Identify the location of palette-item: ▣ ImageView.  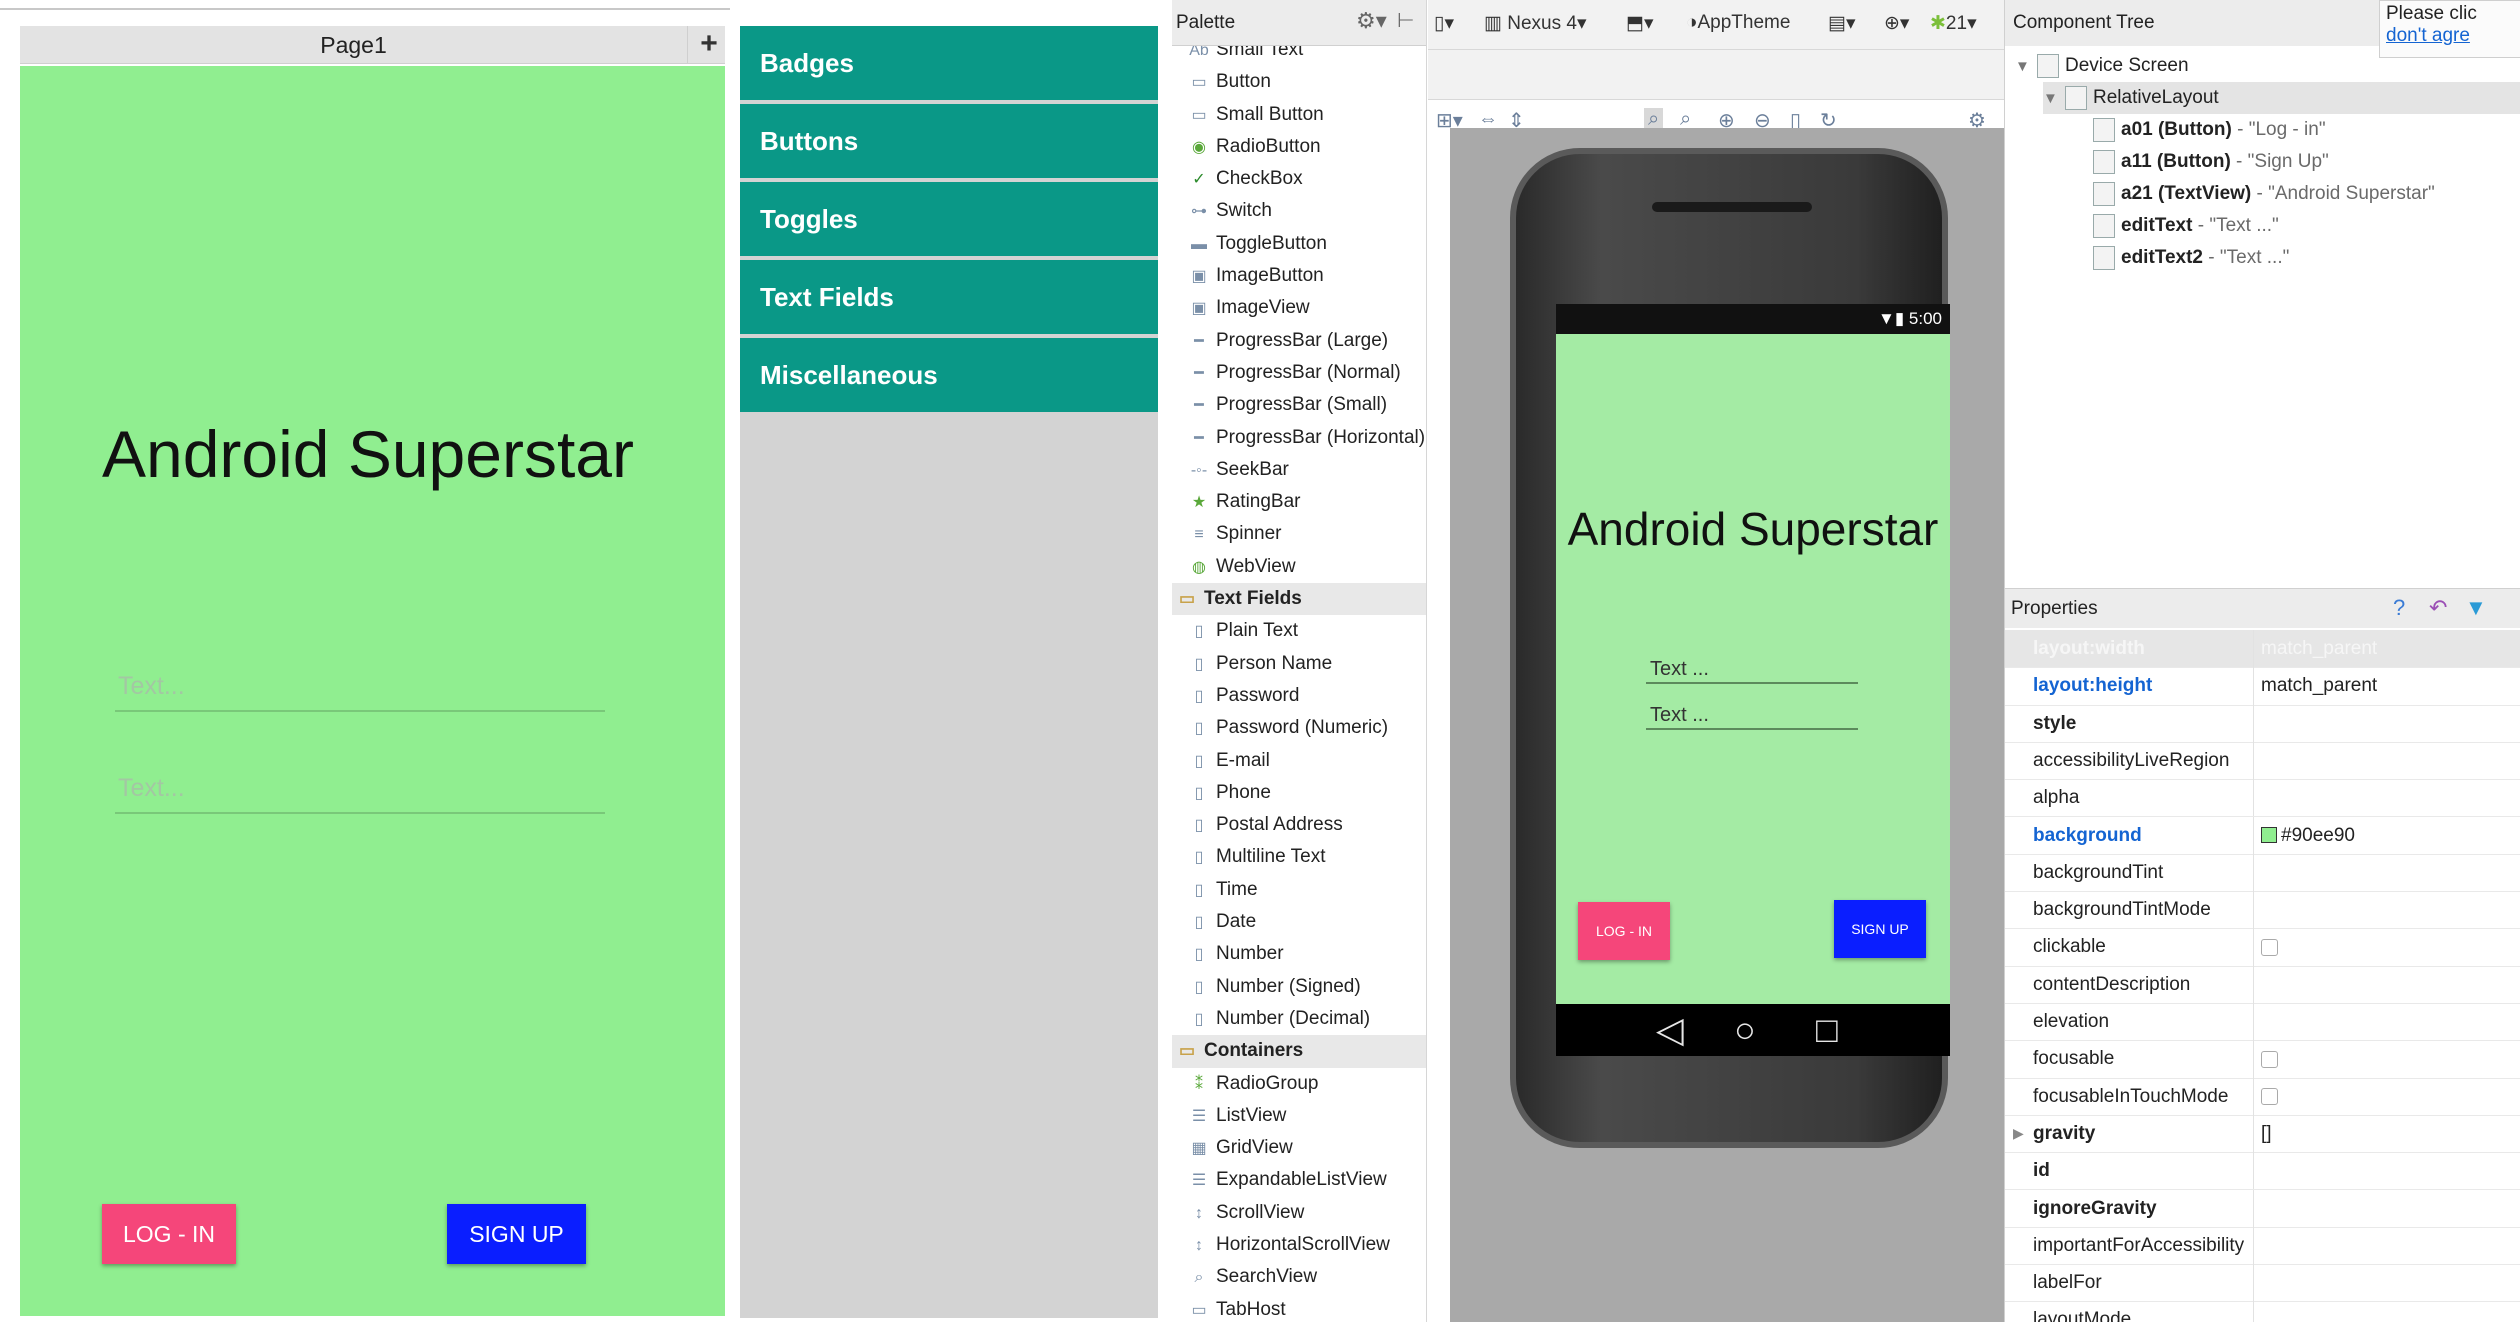
(1299, 308).